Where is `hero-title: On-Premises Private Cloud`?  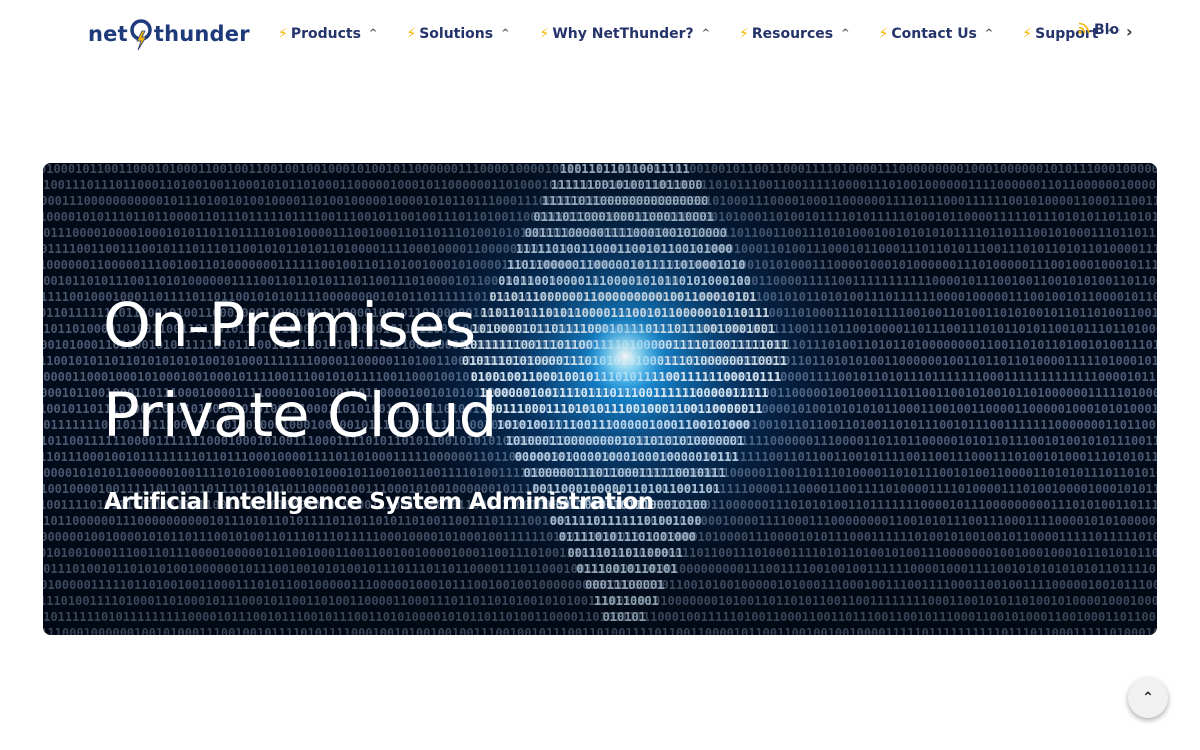 hero-title: On-Premises Private Cloud is located at coordinates (300, 371).